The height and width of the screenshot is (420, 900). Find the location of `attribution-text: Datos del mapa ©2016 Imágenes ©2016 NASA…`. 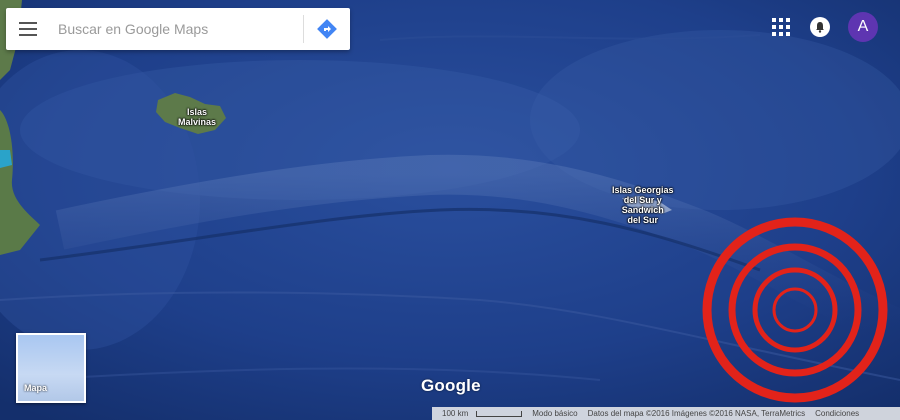

attribution-text: Datos del mapa ©2016 Imágenes ©2016 NASA… is located at coordinates (696, 413).